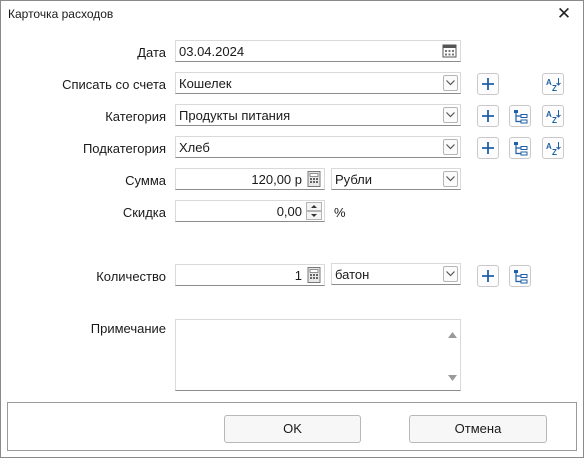 This screenshot has width=584, height=458. I want to click on category-select: Продукты питания, so click(318, 115).